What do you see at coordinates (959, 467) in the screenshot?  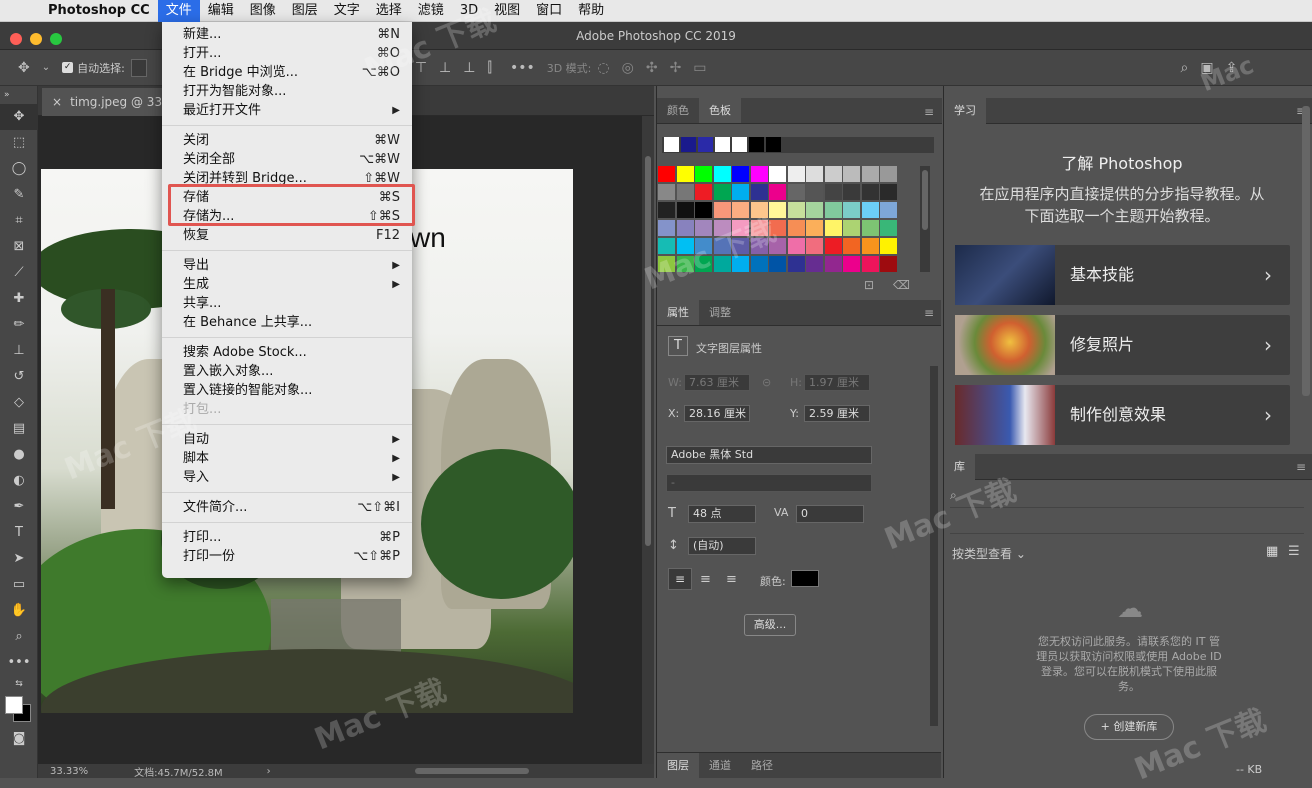 I see `tab-library: 库` at bounding box center [959, 467].